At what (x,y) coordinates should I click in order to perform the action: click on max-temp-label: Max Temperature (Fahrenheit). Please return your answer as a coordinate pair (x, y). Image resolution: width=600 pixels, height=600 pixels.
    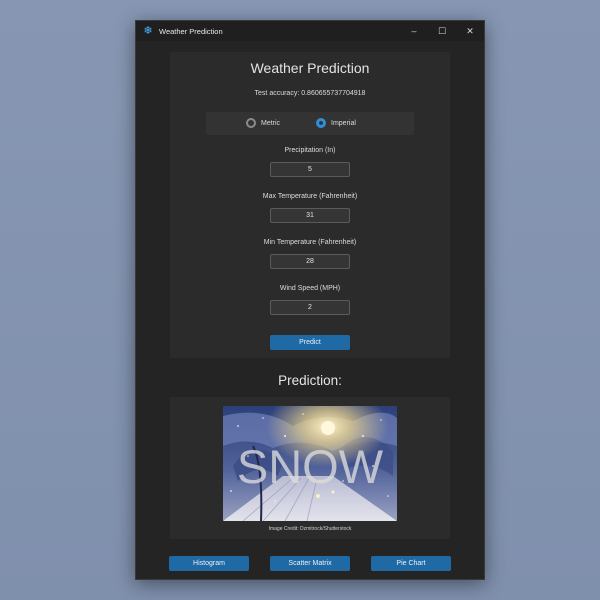
    Looking at the image, I should click on (310, 196).